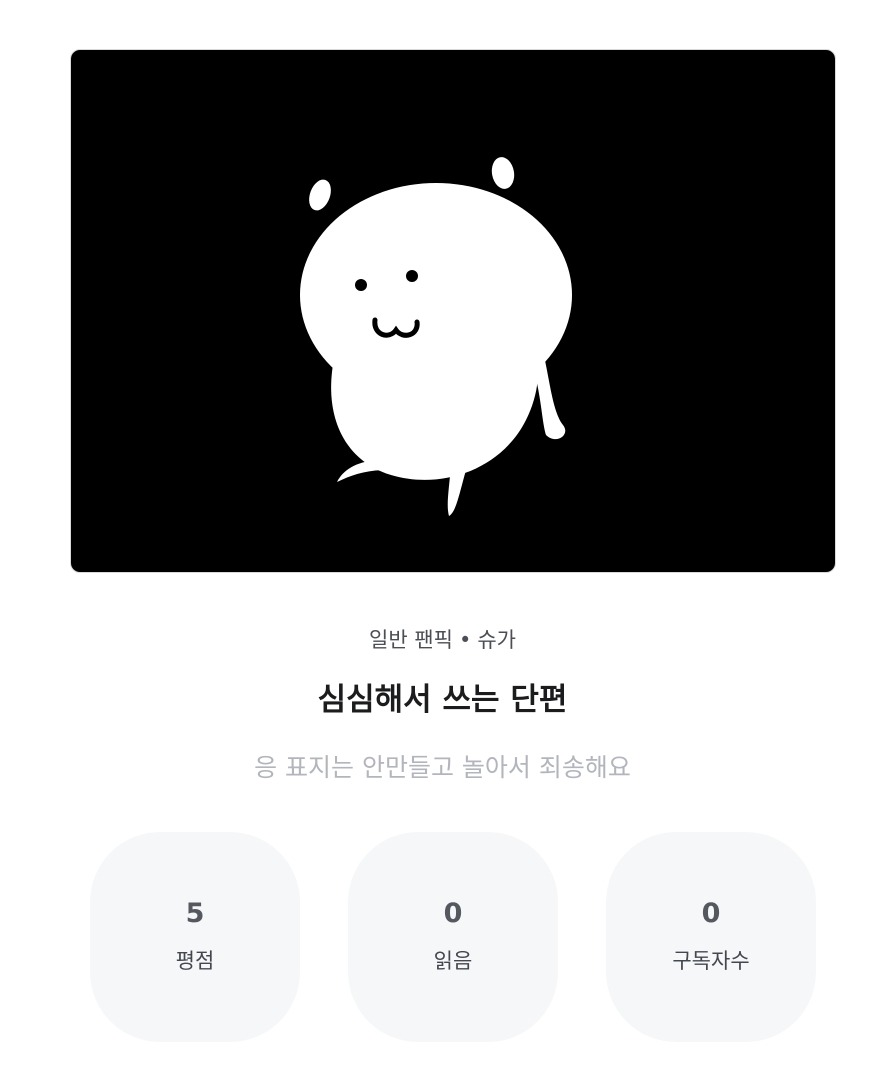 The image size is (885, 1077). I want to click on work-meta: 일반 팬픽 • 슈가, so click(442, 639).